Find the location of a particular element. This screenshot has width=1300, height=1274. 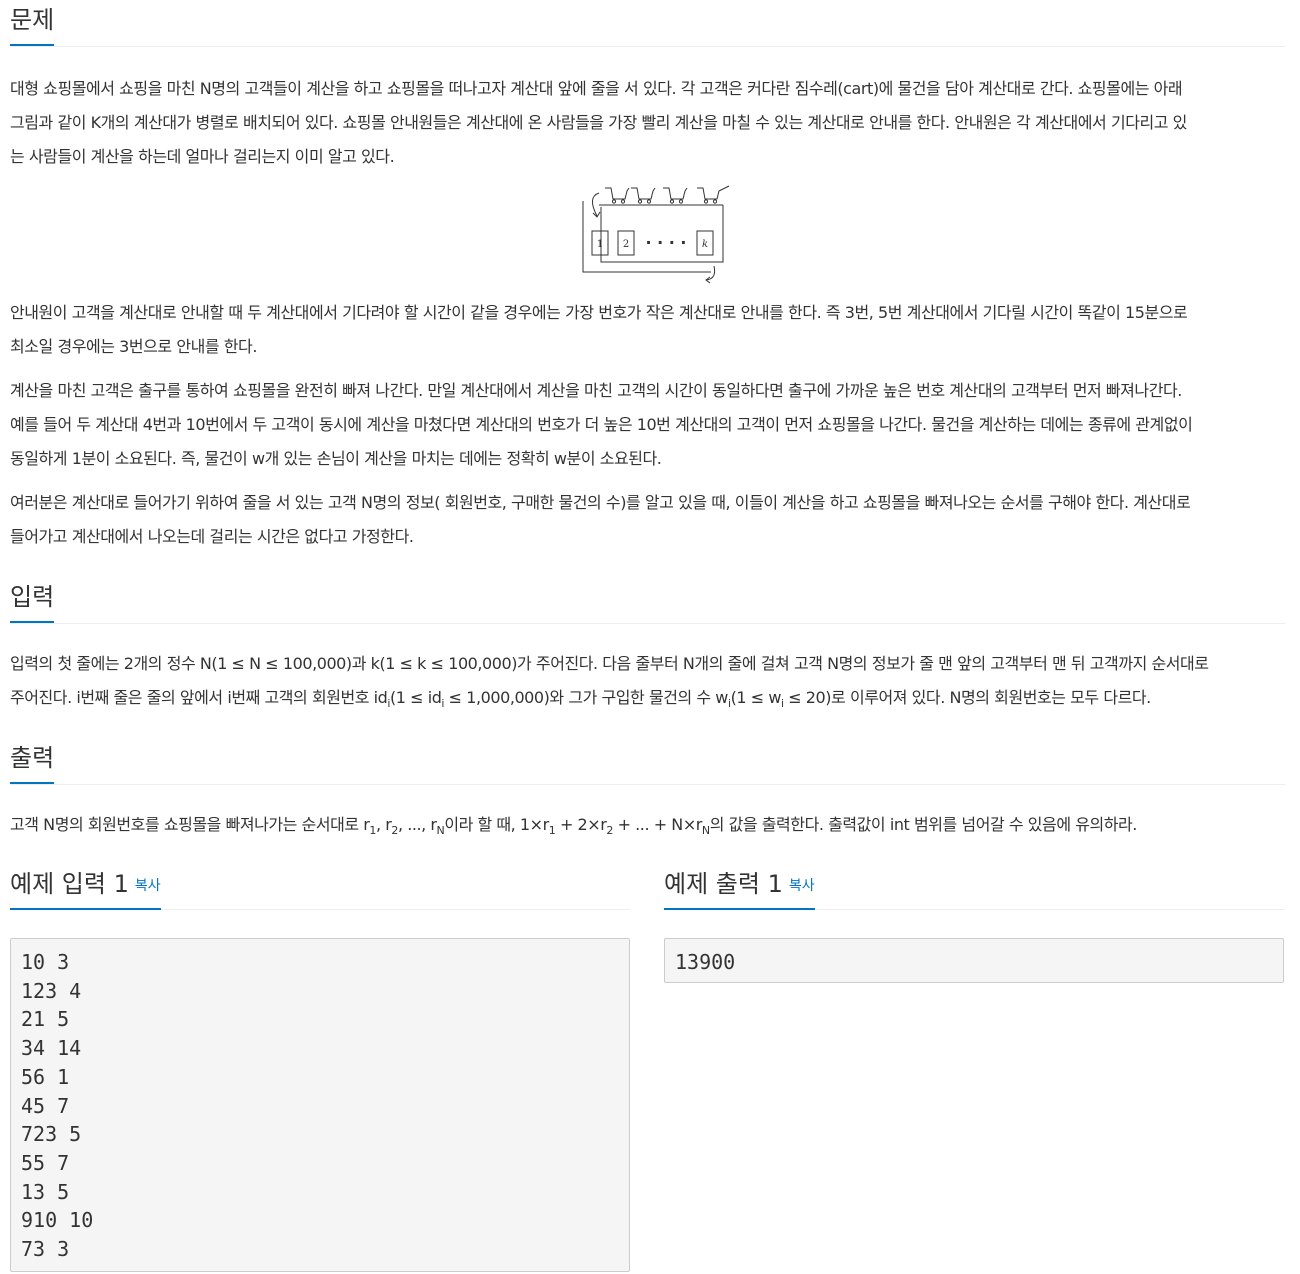

ellipsis-dots: · · · · is located at coordinates (665, 242).